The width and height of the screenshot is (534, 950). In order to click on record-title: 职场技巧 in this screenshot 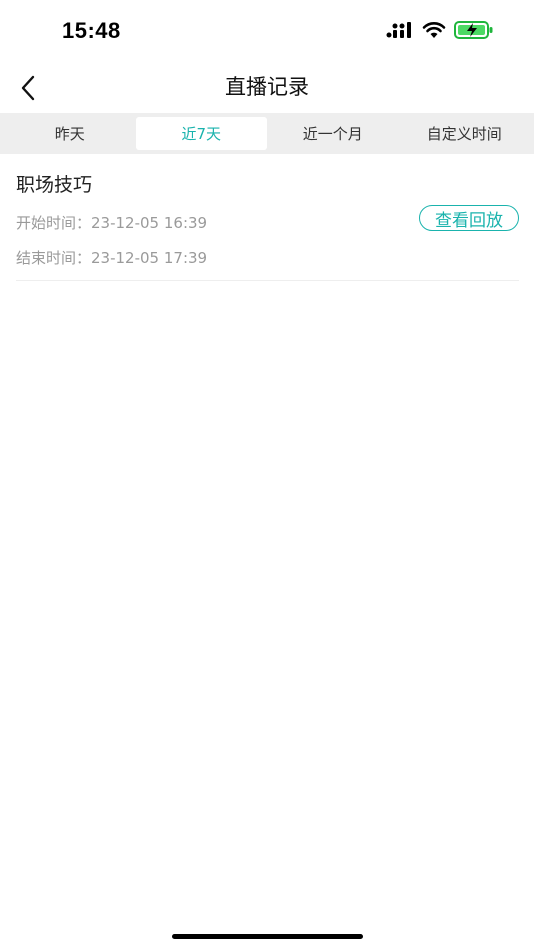, I will do `click(54, 185)`.